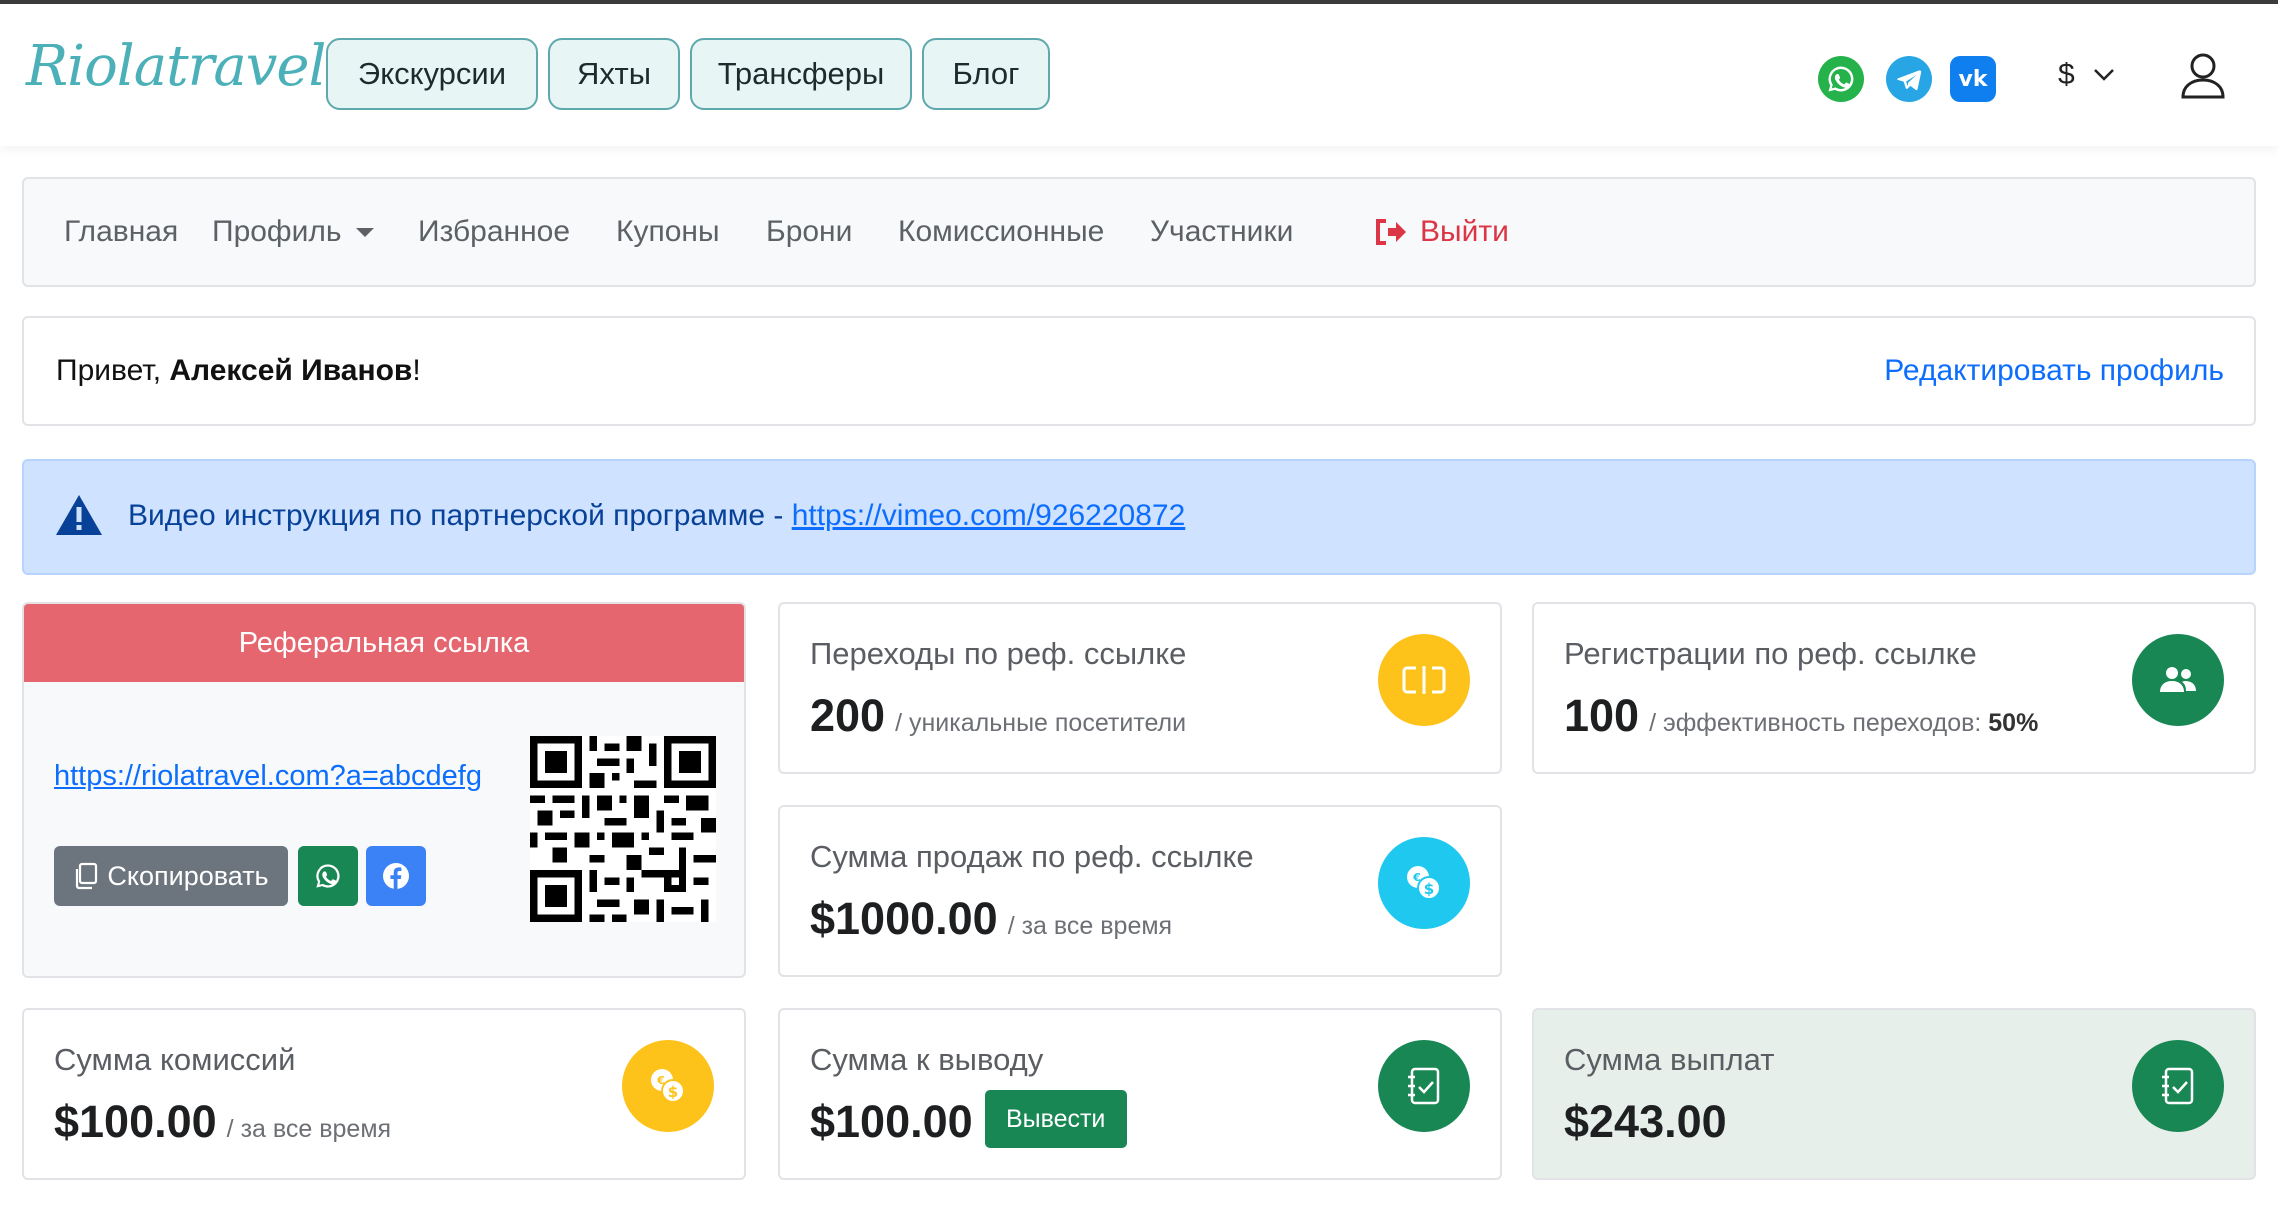  I want to click on commissions-sub: / за все время, so click(309, 1129).